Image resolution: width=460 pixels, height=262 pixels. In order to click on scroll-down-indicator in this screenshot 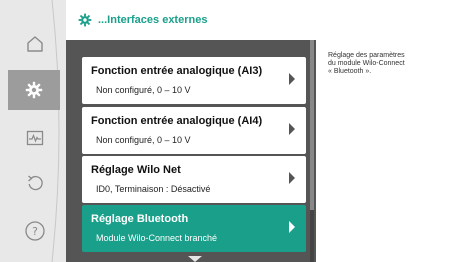, I will do `click(195, 259)`.